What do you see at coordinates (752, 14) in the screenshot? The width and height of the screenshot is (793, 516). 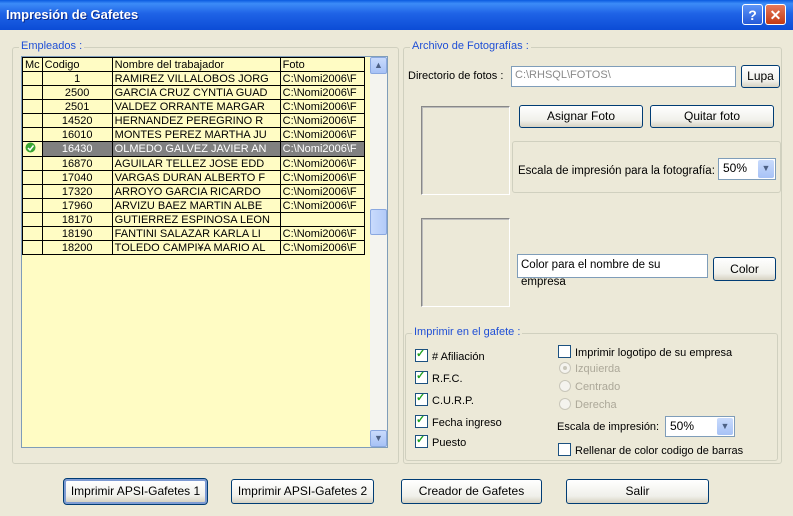 I see `help-button: ?` at bounding box center [752, 14].